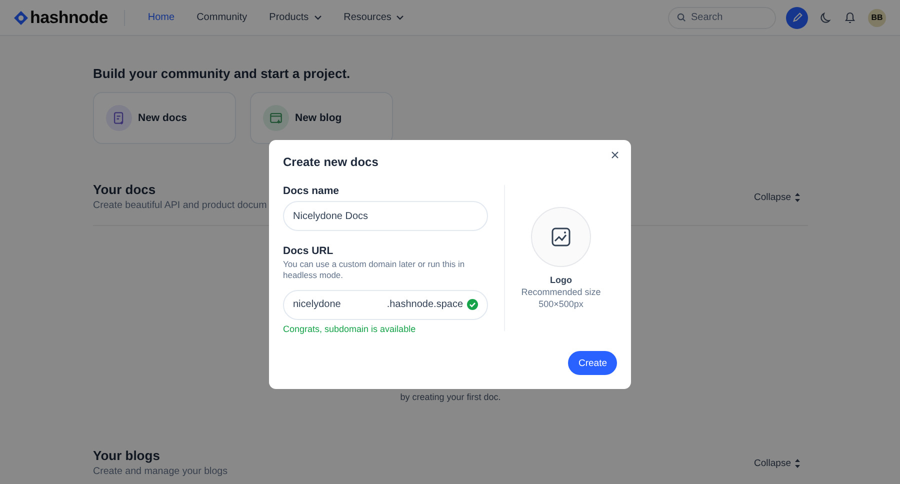  I want to click on new-project-card: New docs, so click(164, 118).